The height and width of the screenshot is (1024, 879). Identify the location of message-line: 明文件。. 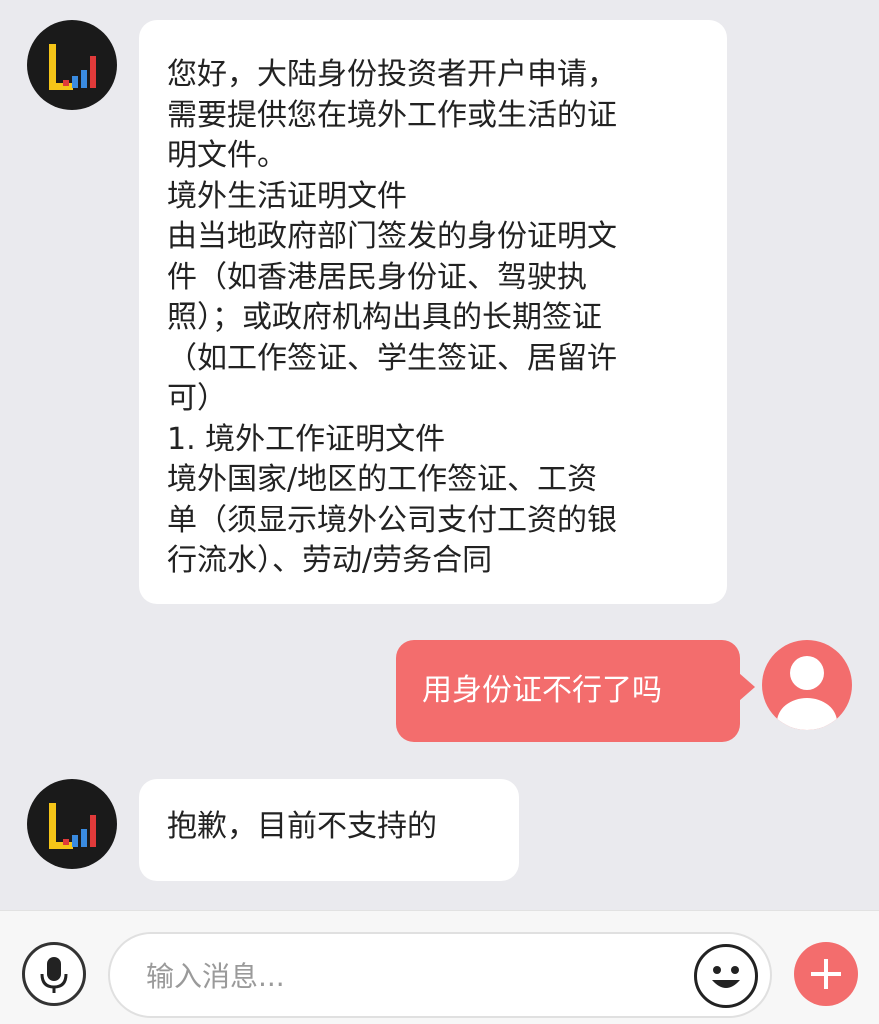
(227, 155).